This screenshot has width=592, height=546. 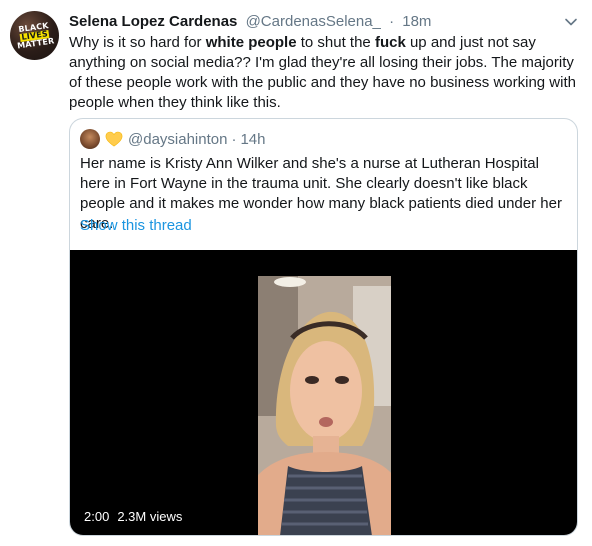 What do you see at coordinates (136, 226) in the screenshot?
I see `show-thread-link: Show this thread` at bounding box center [136, 226].